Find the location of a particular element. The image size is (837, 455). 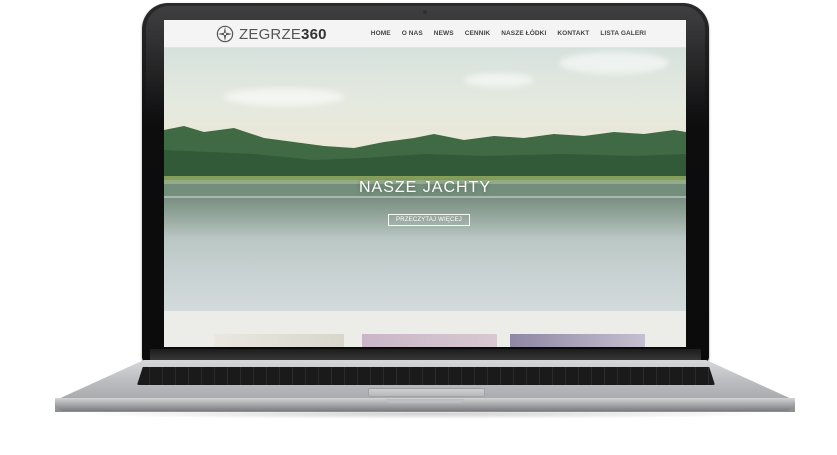

hero-title: NASZE JACHTY is located at coordinates (424, 187).